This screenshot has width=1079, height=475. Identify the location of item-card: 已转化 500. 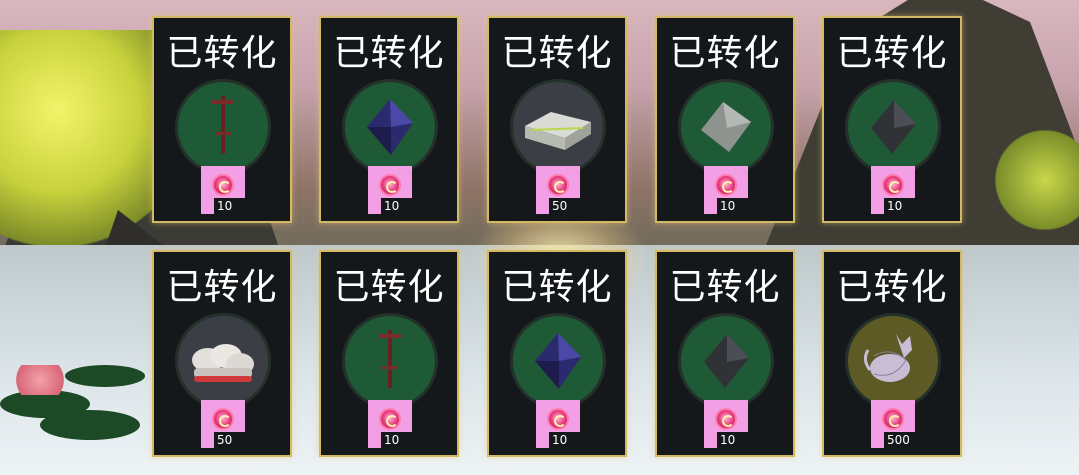
(892, 353).